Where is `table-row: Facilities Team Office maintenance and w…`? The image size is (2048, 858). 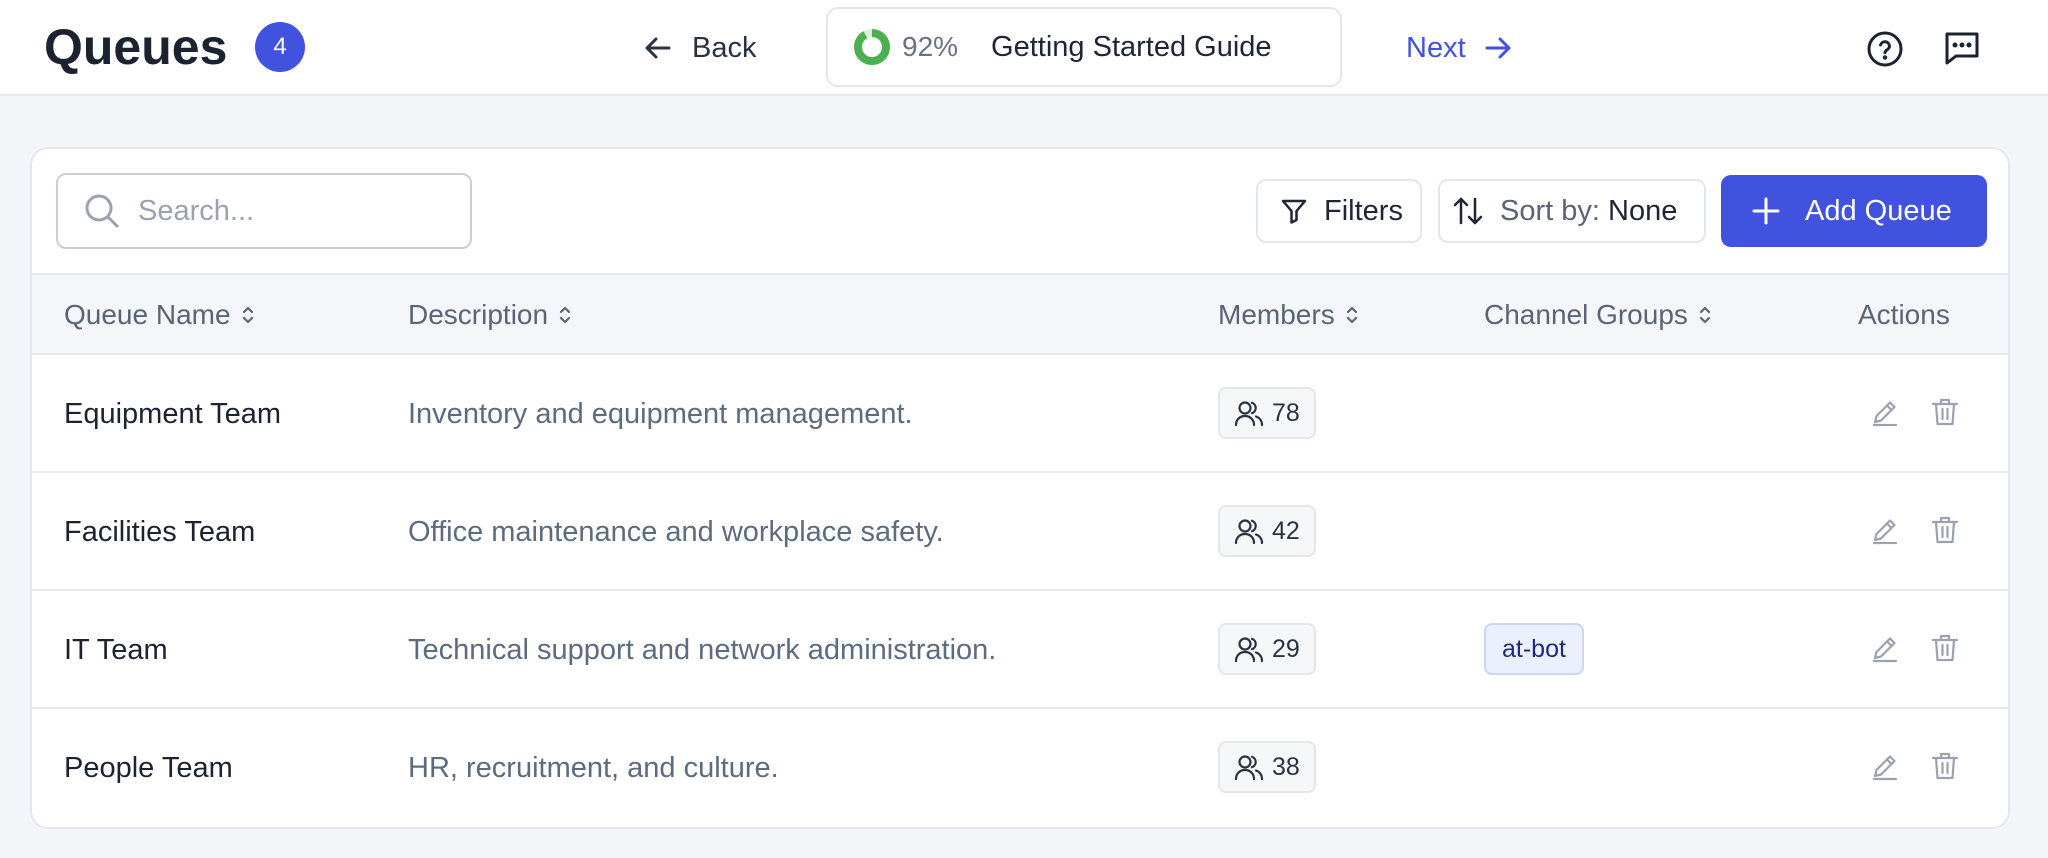 table-row: Facilities Team Office maintenance and w… is located at coordinates (1020, 532).